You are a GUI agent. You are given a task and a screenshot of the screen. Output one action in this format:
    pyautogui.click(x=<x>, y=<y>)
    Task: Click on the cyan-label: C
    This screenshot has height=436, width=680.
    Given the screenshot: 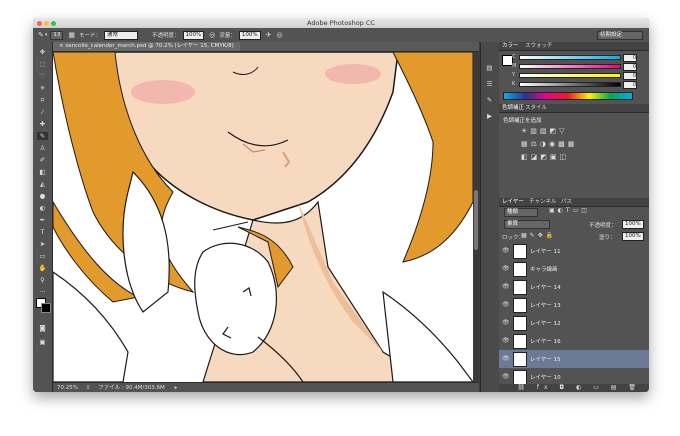 What is the action you would take?
    pyautogui.click(x=514, y=57)
    